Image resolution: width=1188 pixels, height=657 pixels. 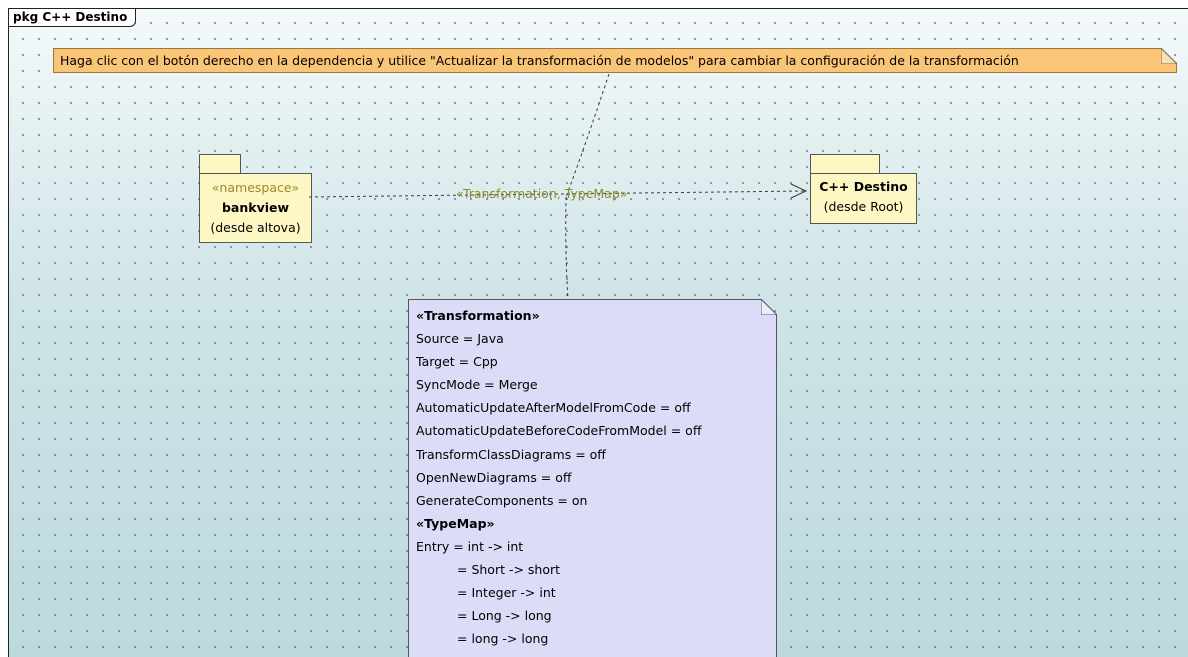 I want to click on note-property: AutomaticUpdateAfterModelFromCode = off, so click(x=553, y=408).